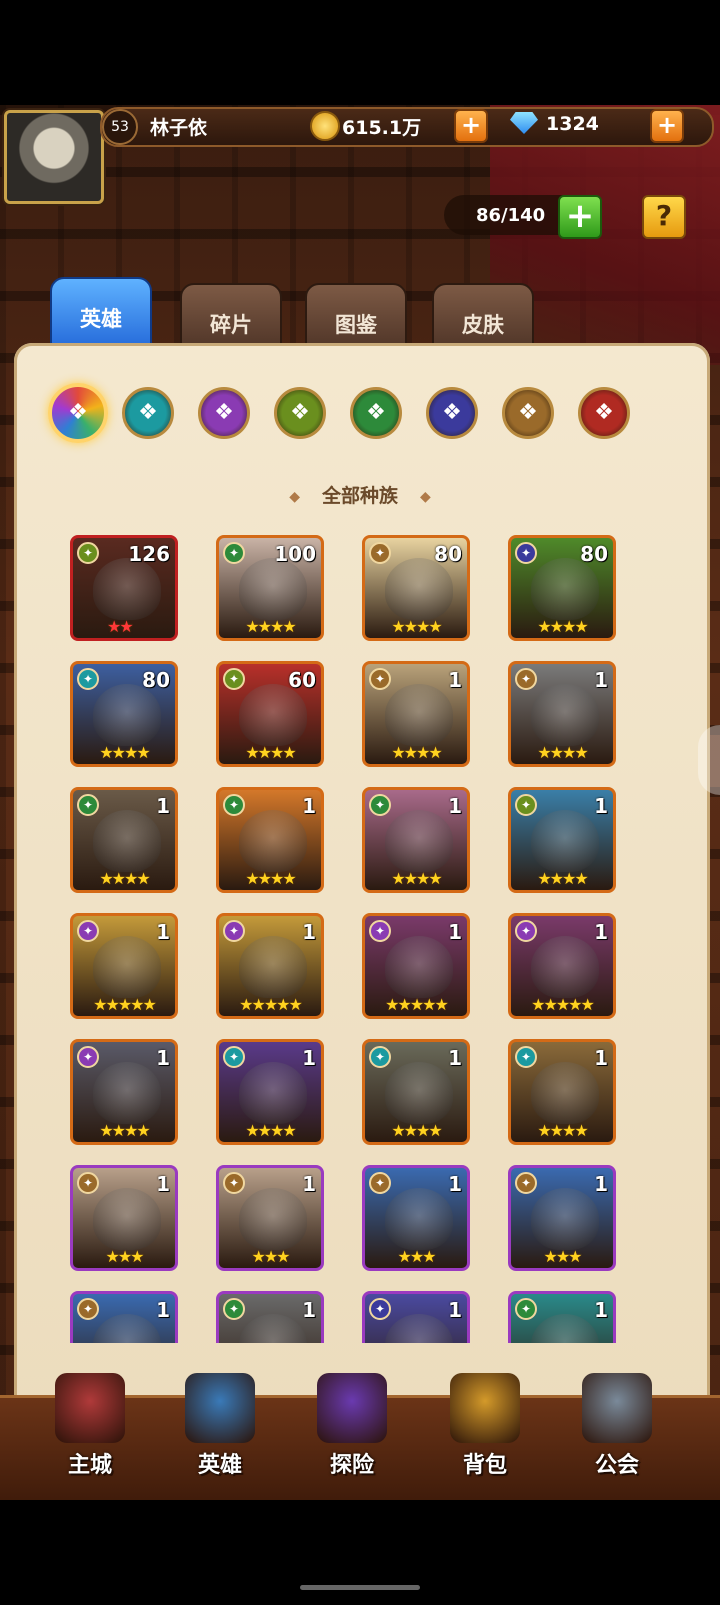  What do you see at coordinates (220, 1408) in the screenshot?
I see `hero-icon` at bounding box center [220, 1408].